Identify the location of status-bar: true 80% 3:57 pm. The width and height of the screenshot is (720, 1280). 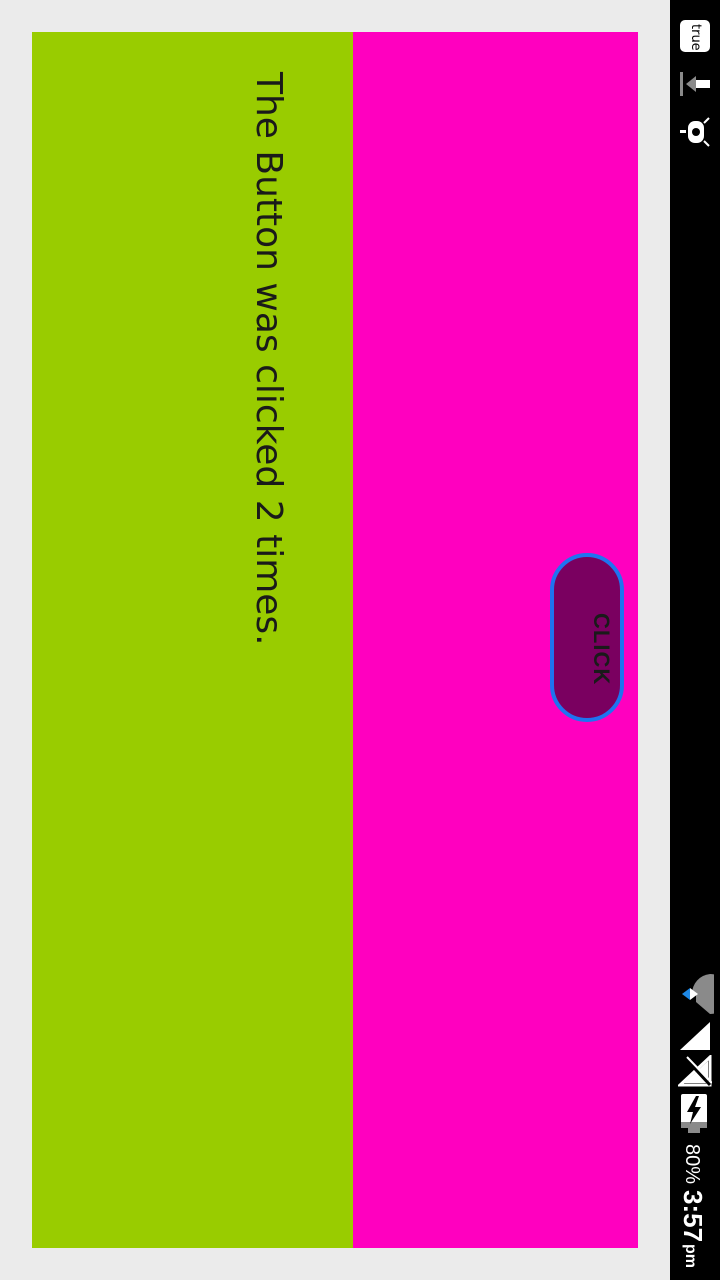
(695, 640).